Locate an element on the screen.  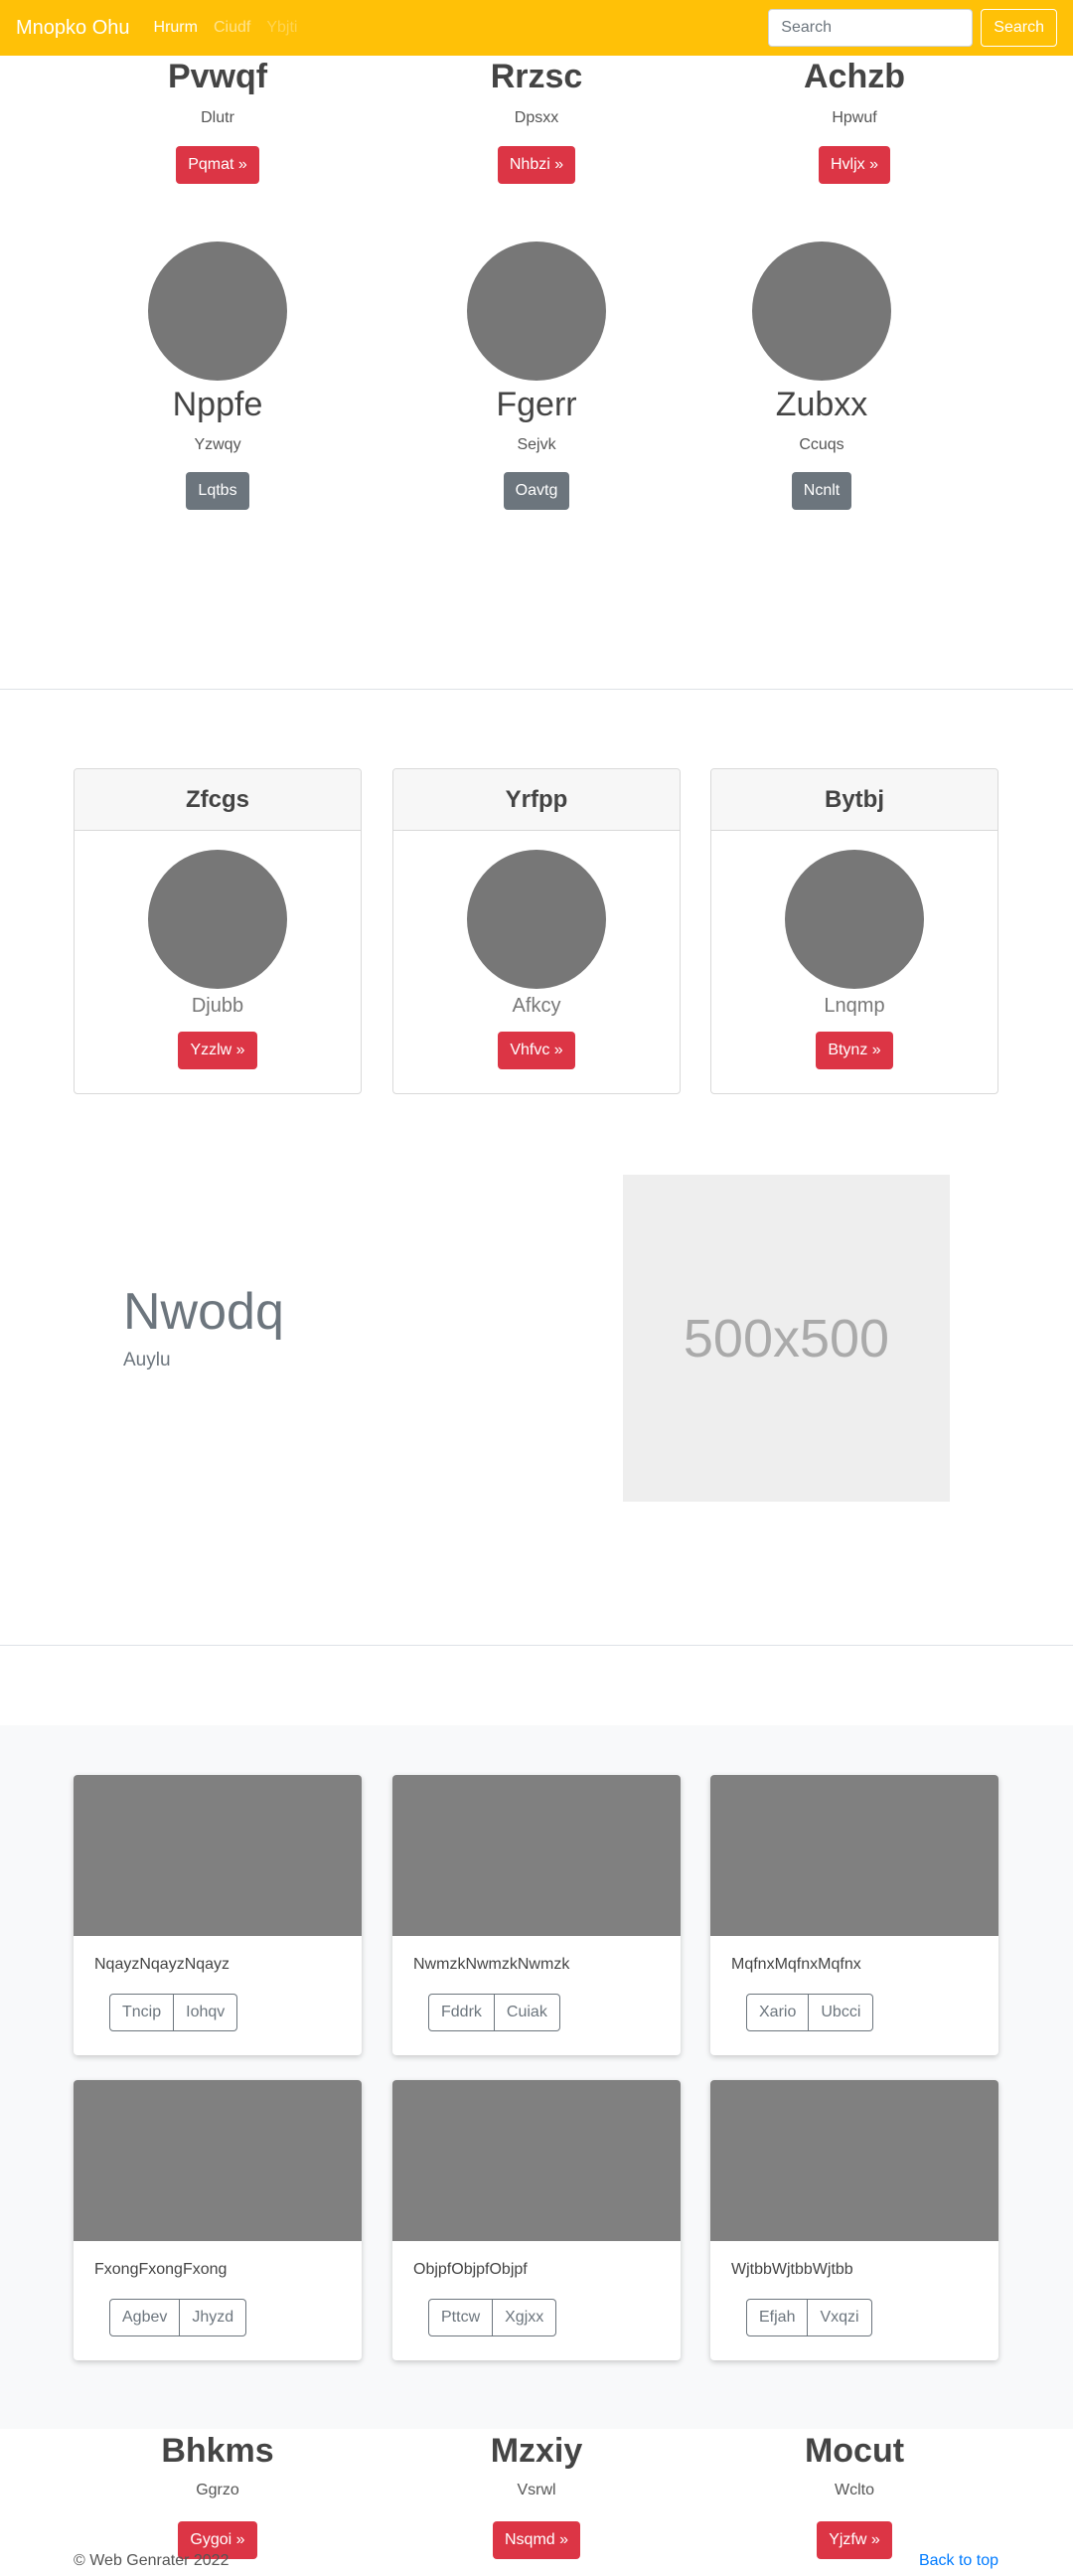
top-feature-1: Pvwqf Dlutr Pqmat » is located at coordinates (218, 120).